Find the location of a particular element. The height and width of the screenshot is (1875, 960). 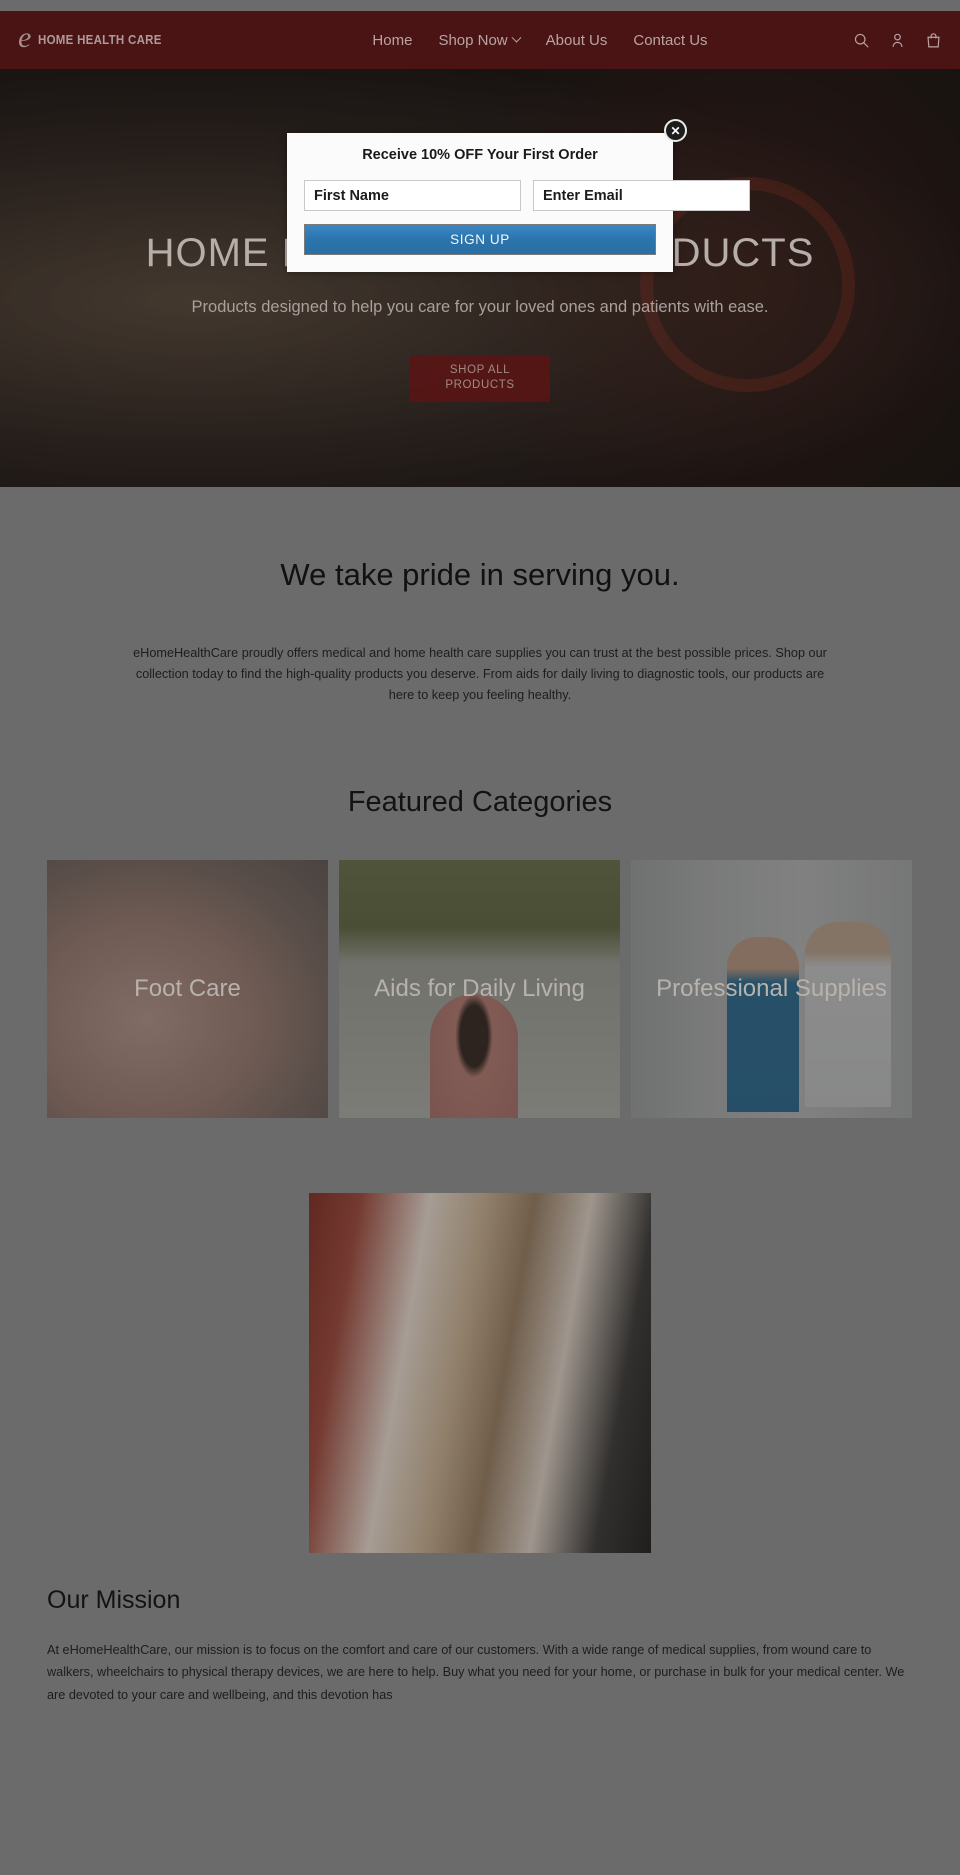

nav-label-shop-now: Shop Now is located at coordinates (473, 40).